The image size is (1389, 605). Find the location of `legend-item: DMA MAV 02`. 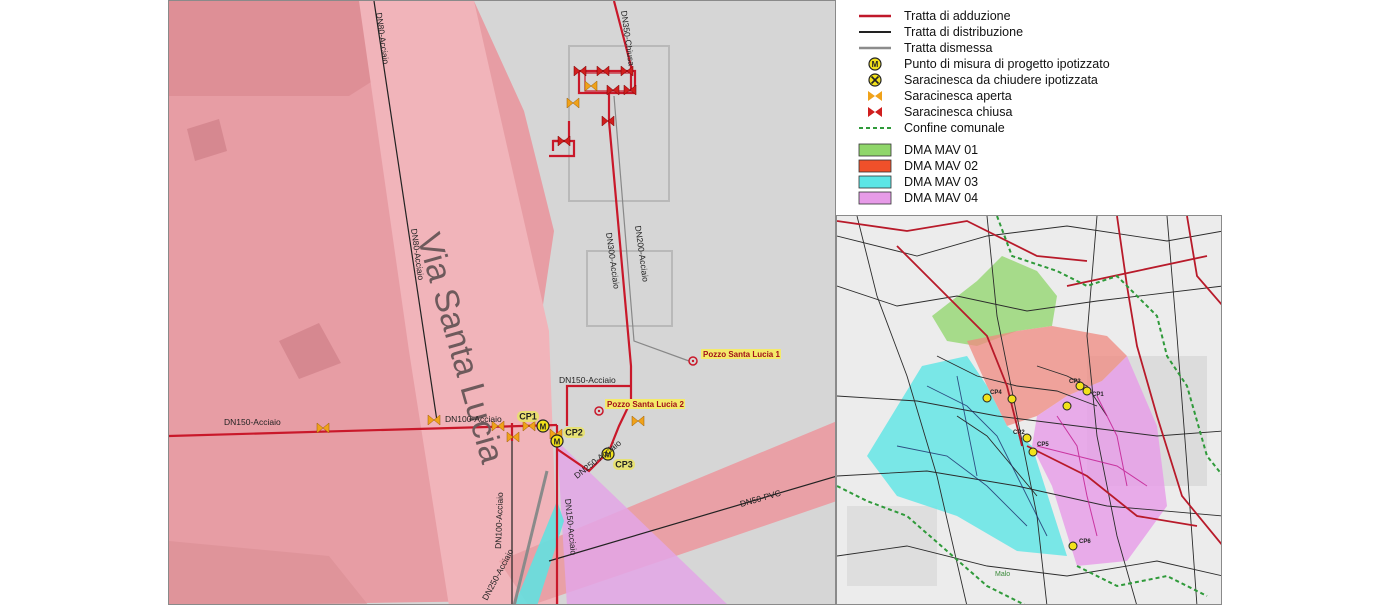

legend-item: DMA MAV 02 is located at coordinates (915, 166).